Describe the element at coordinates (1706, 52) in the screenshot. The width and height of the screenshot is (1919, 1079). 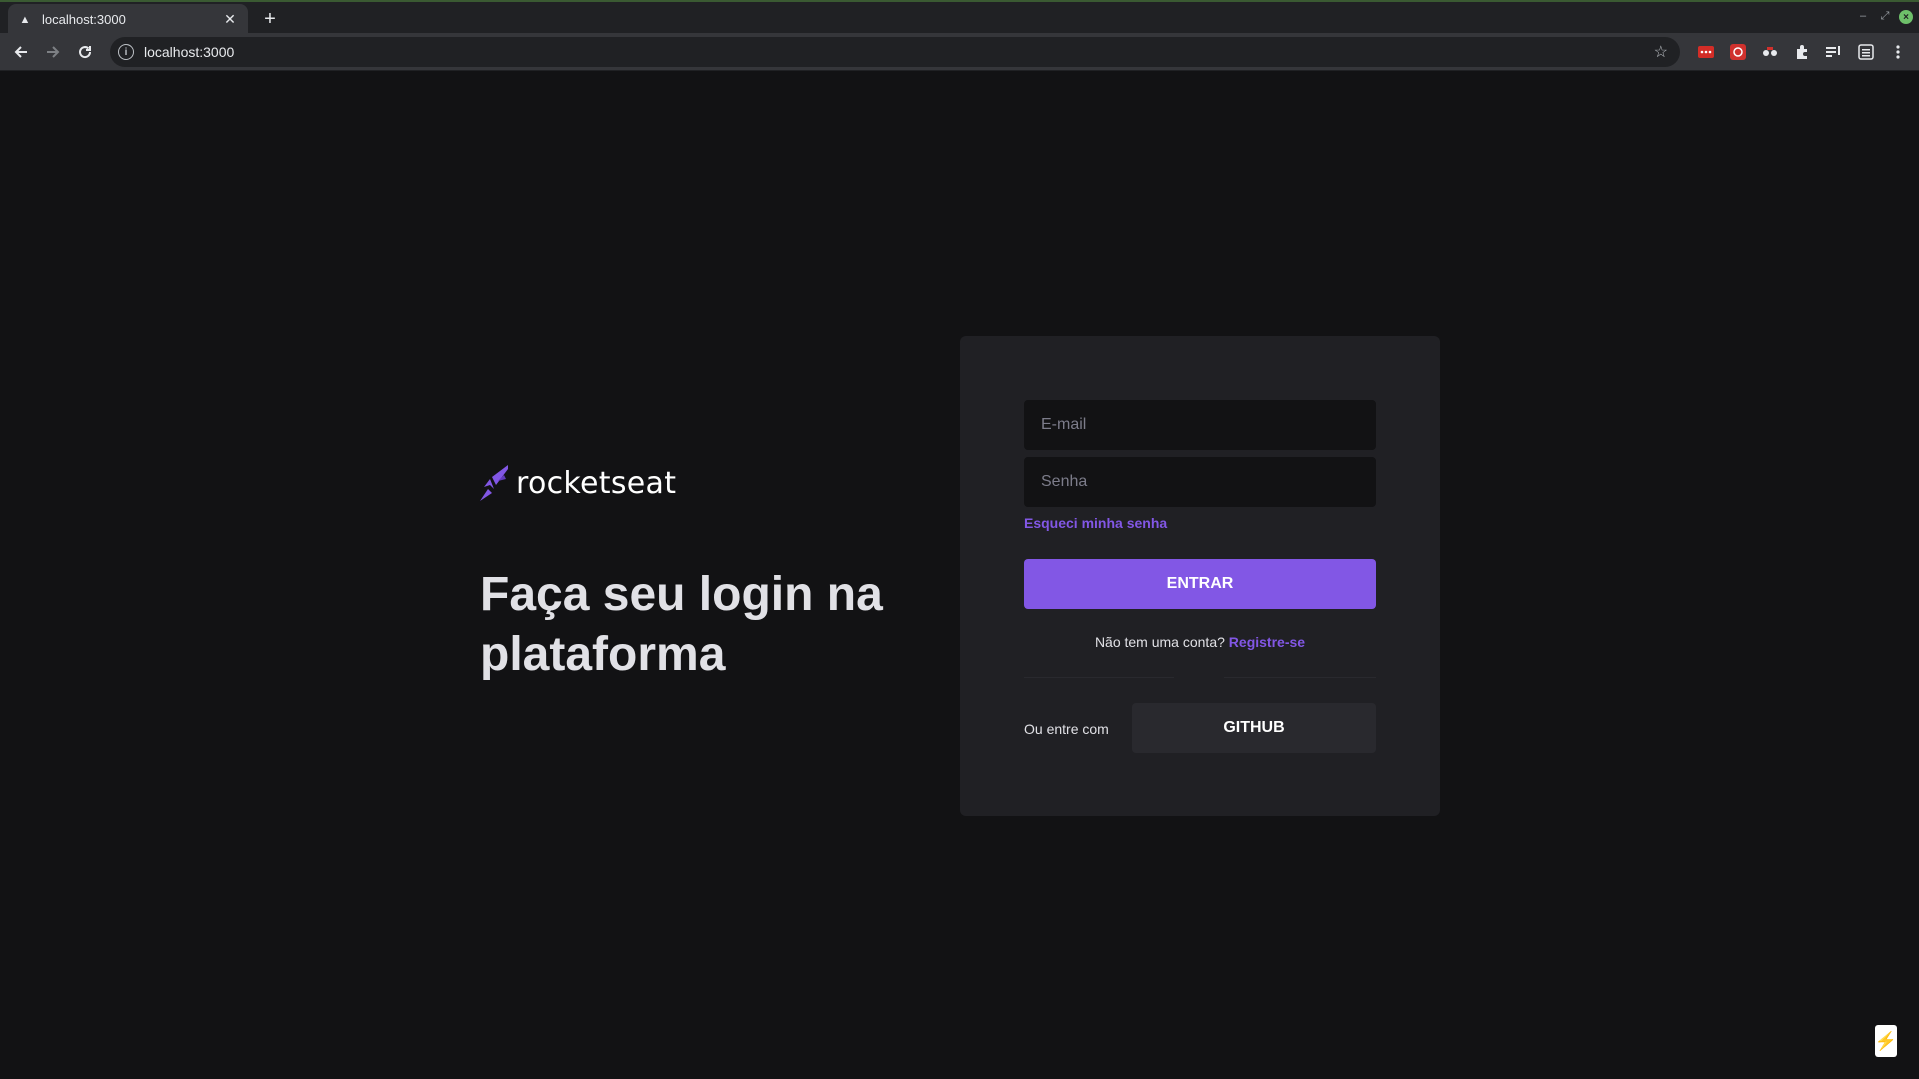
I see `extension-lastpass-icon` at that location.